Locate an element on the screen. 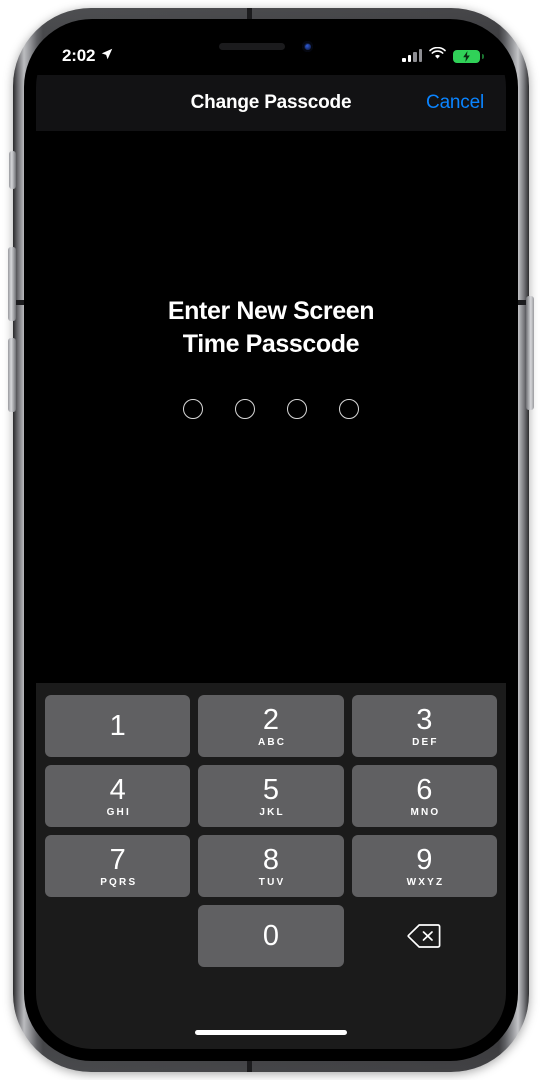 The image size is (542, 1080). keypad-key-number: 1 is located at coordinates (117, 725).